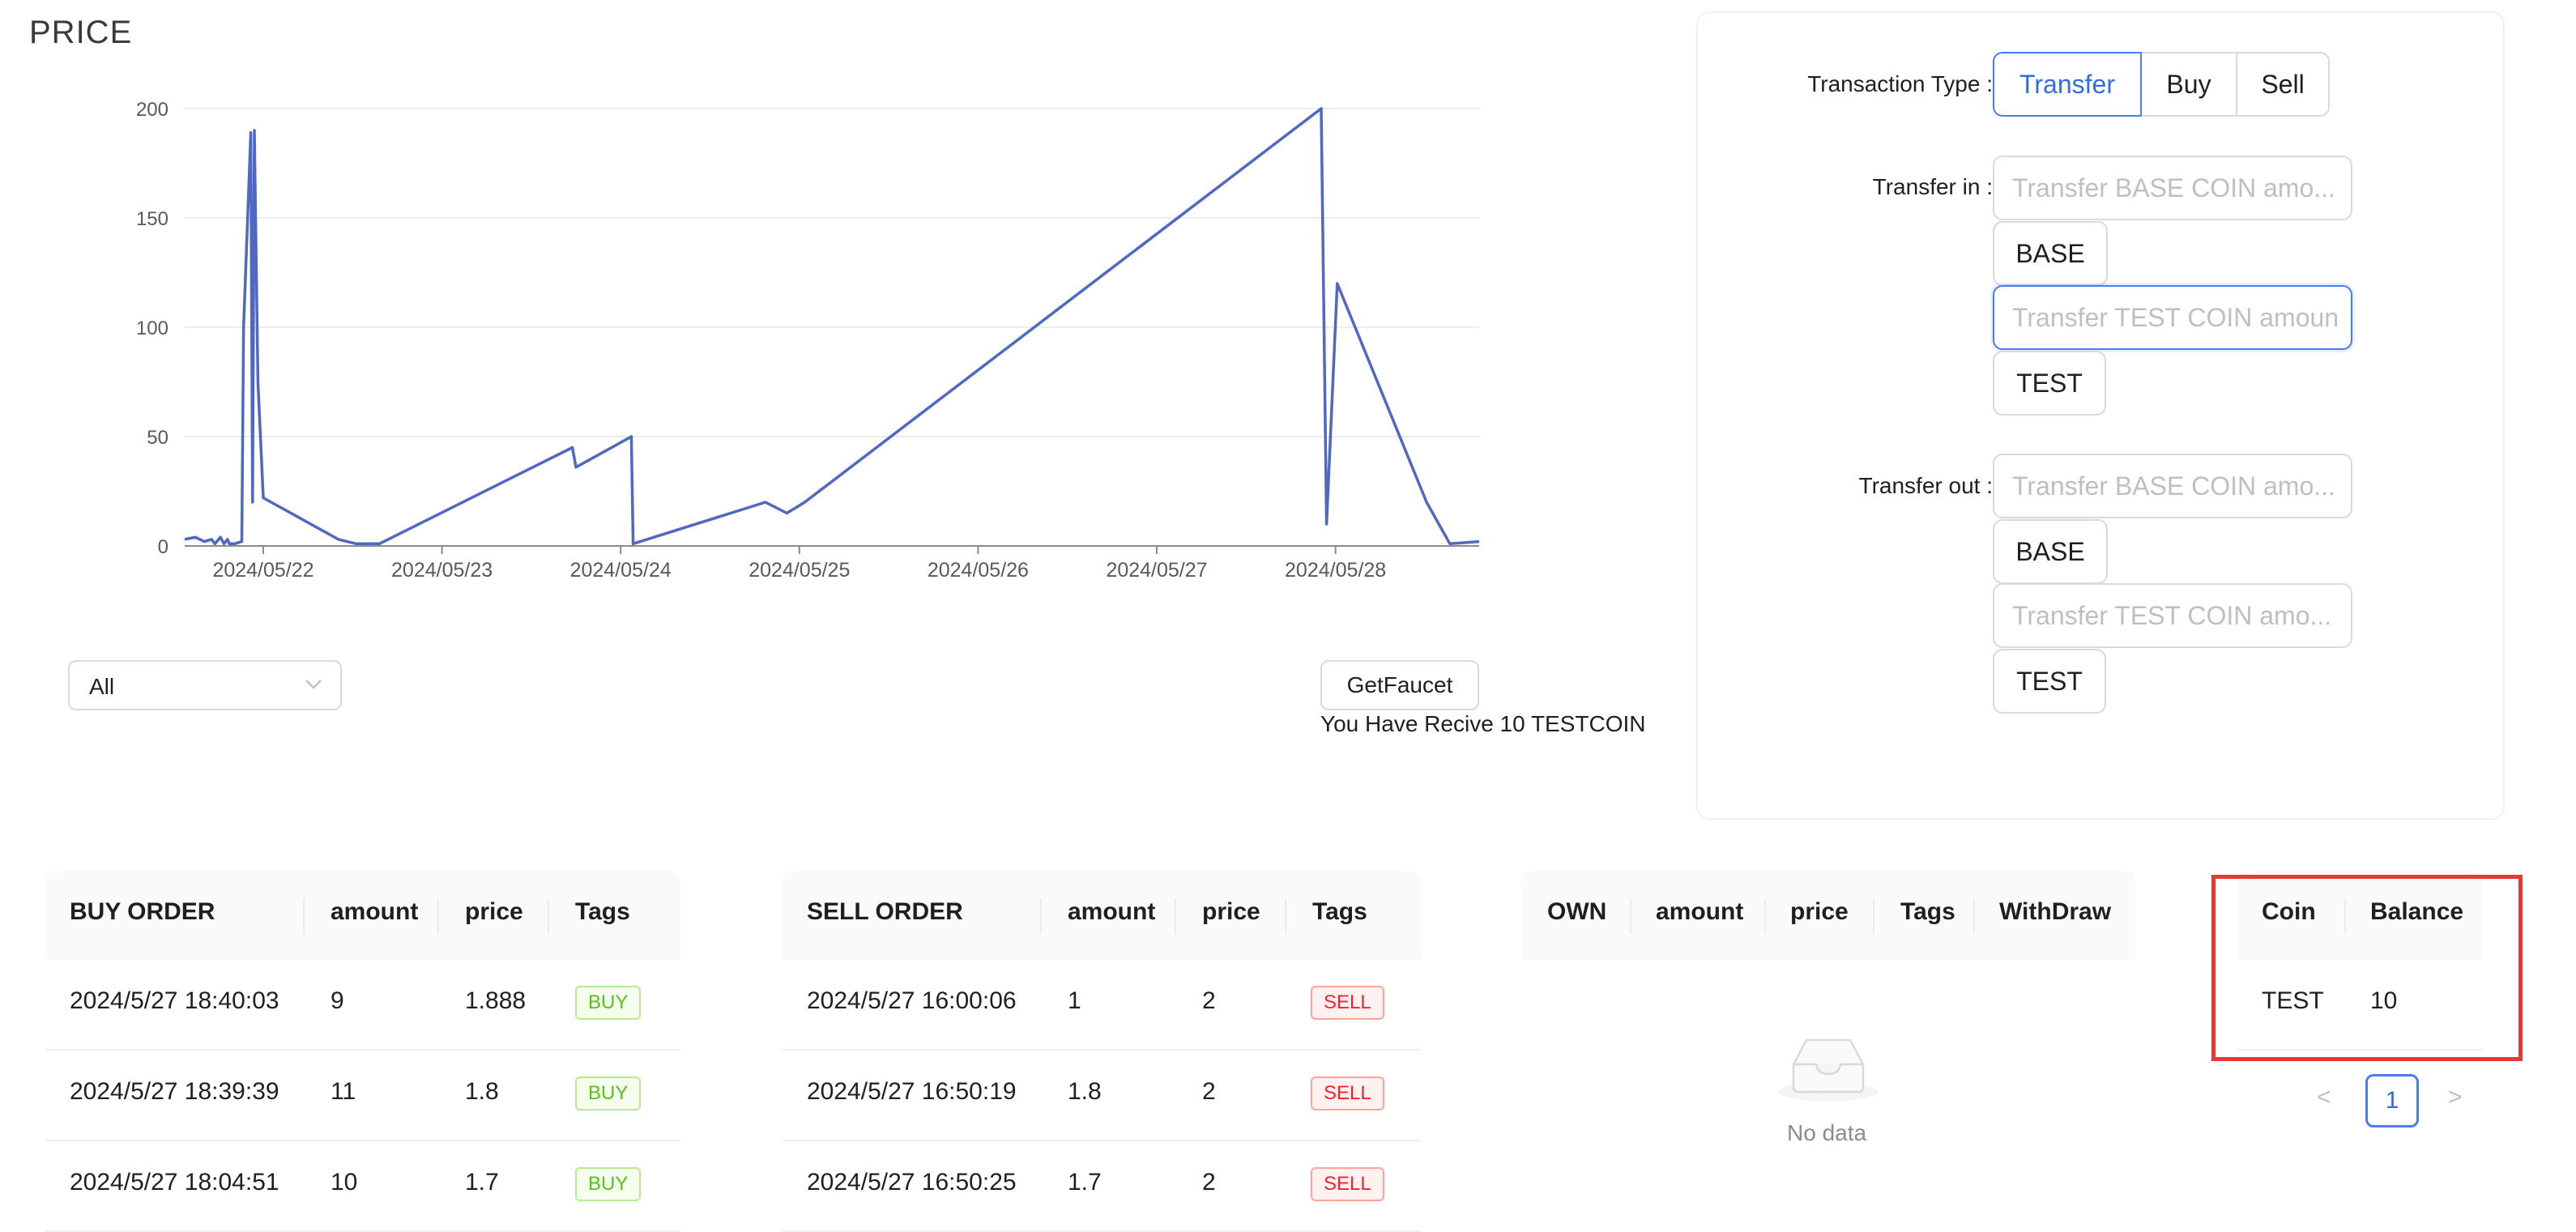 The image size is (2576, 1232). What do you see at coordinates (1336, 570) in the screenshot?
I see `x-tick-label: 2024/05/28` at bounding box center [1336, 570].